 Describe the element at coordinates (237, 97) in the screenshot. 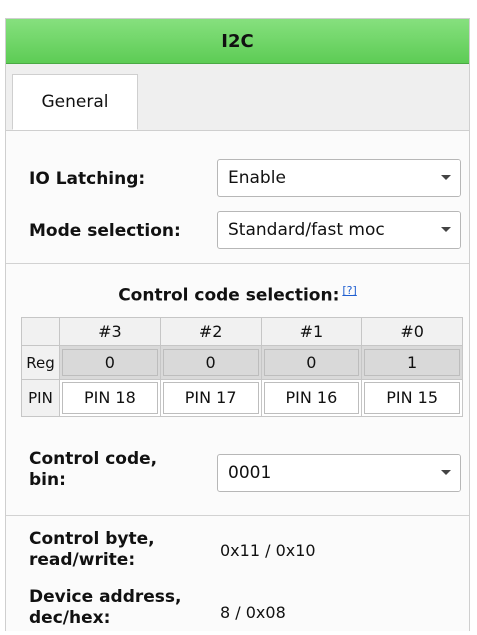

I see `tab-strip: General` at that location.